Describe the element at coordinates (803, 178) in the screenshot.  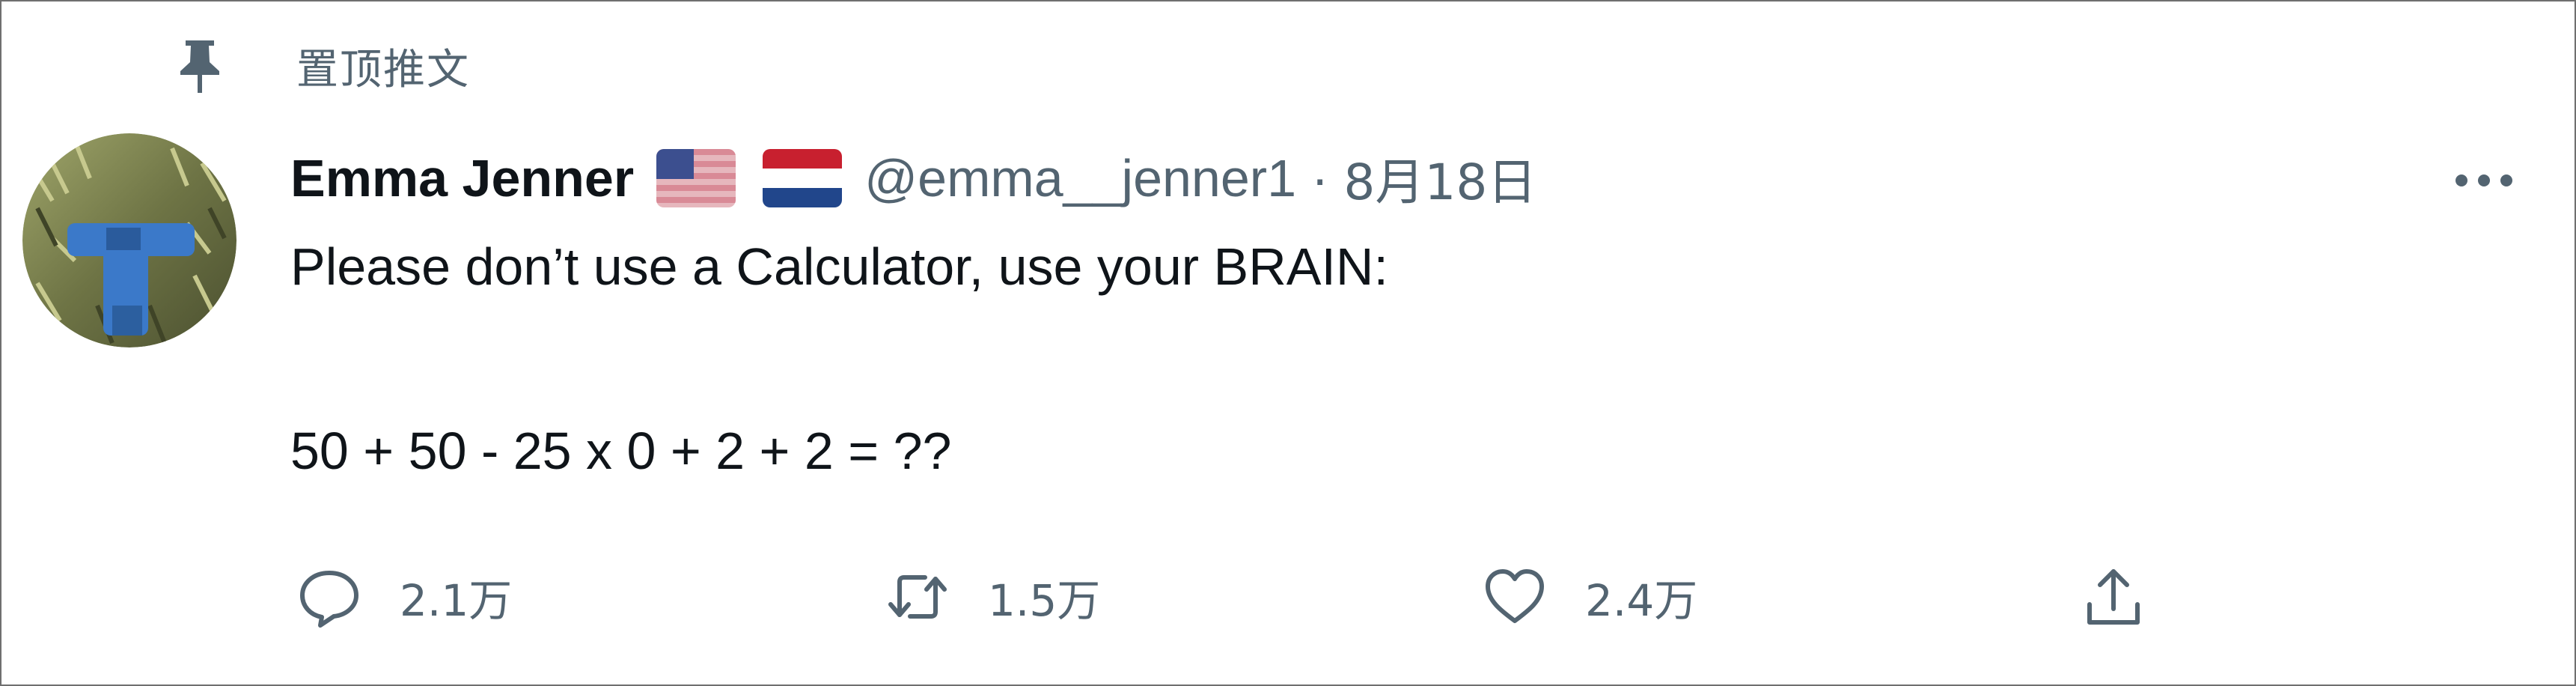
I see `netherlands-flag-icon` at that location.